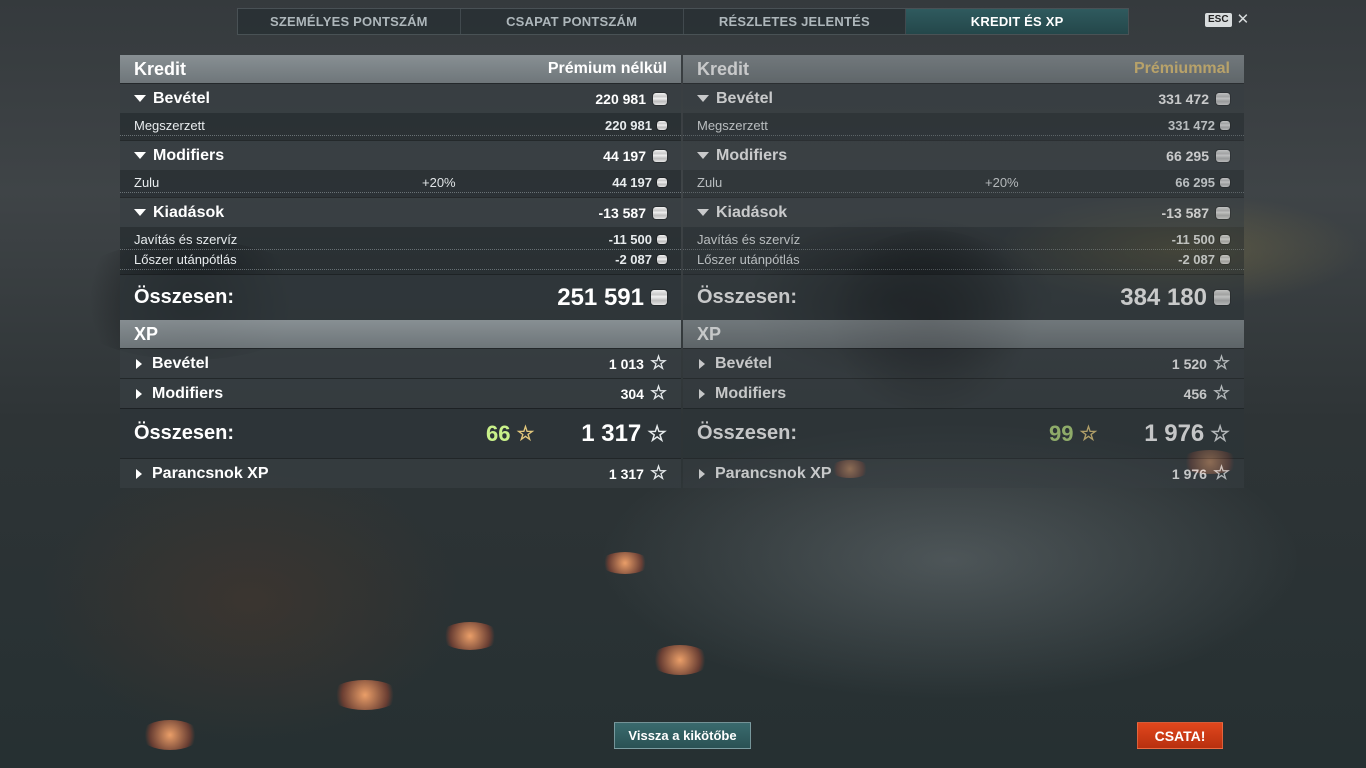 The width and height of the screenshot is (1366, 768). What do you see at coordinates (600, 297) in the screenshot?
I see `credit-total-value: 251 591` at bounding box center [600, 297].